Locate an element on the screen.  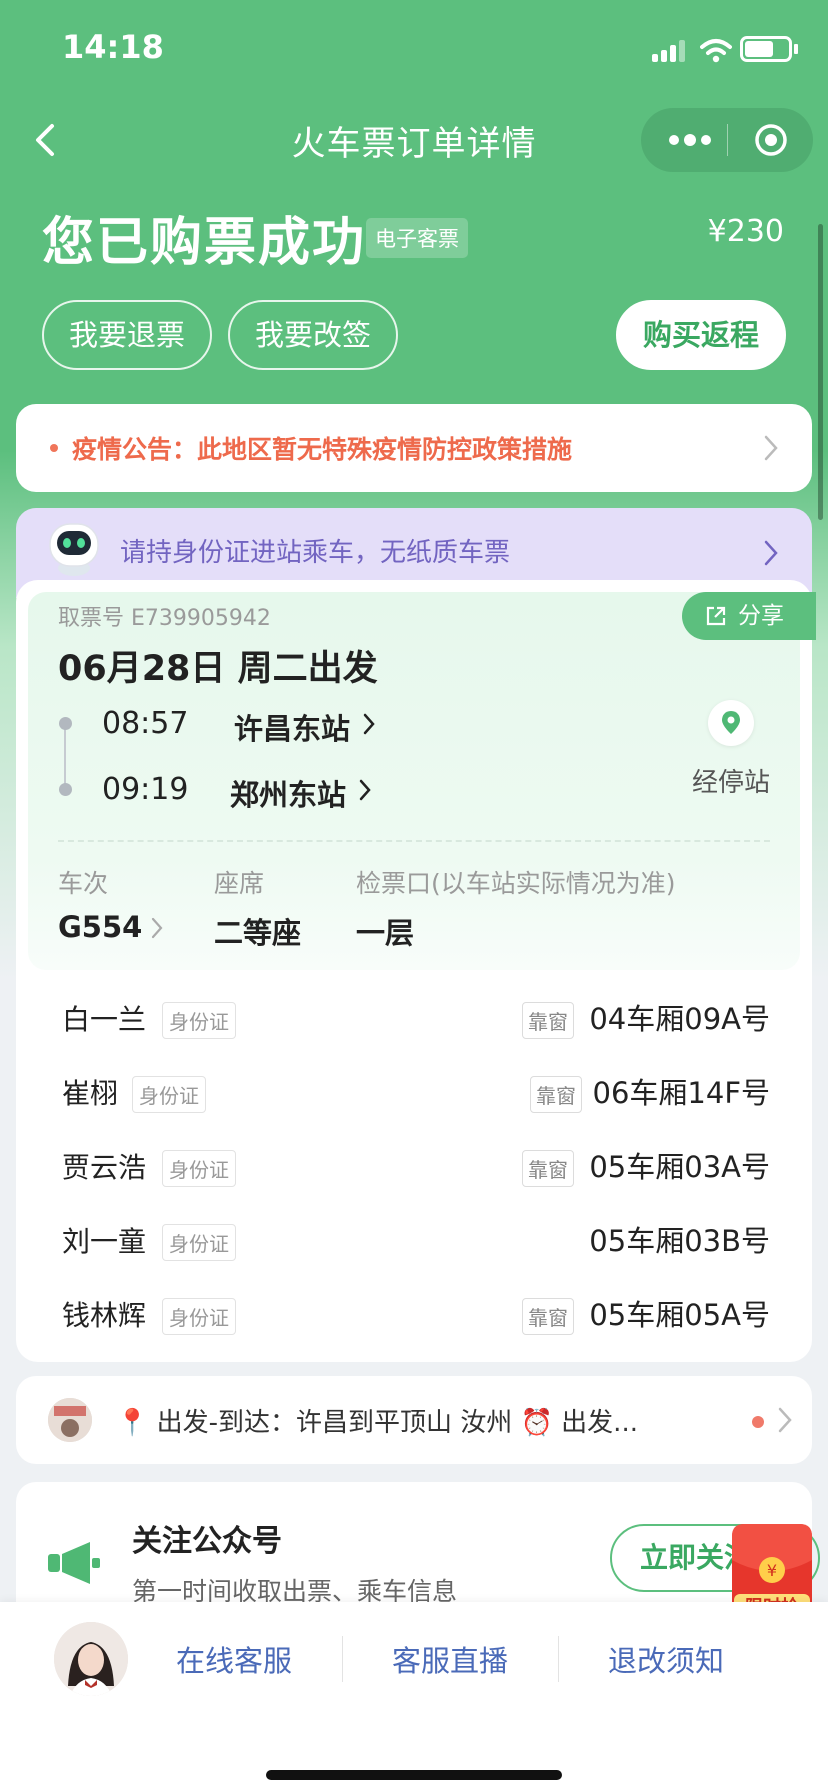
wifi-icon is located at coordinates (716, 51).